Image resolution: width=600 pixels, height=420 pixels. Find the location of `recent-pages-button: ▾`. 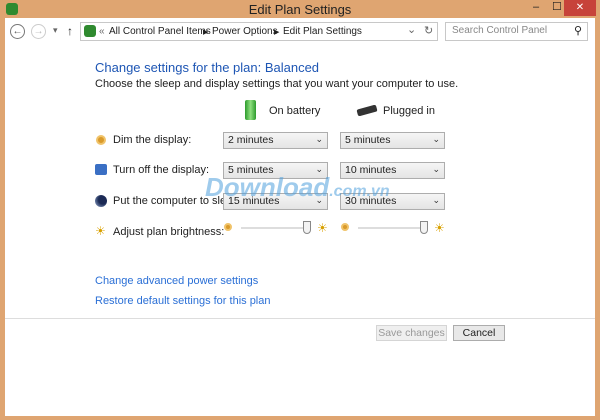

recent-pages-button: ▾ is located at coordinates (55, 30).